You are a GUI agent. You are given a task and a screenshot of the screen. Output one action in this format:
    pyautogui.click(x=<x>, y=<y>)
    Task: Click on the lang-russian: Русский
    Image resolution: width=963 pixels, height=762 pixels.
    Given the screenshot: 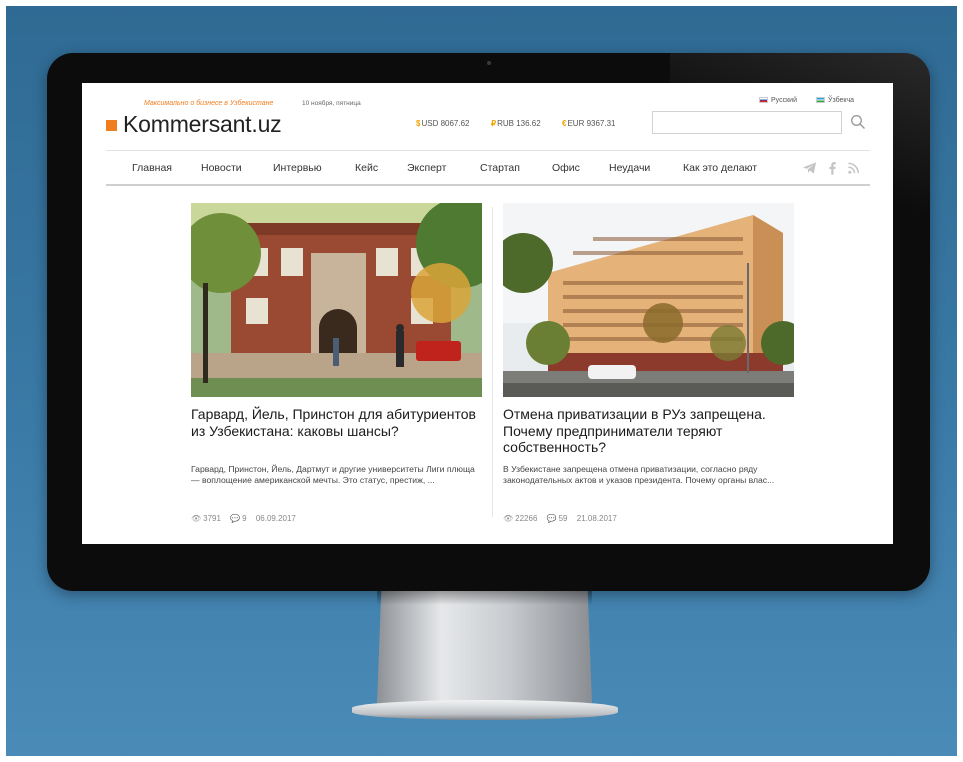 What is the action you would take?
    pyautogui.click(x=778, y=100)
    